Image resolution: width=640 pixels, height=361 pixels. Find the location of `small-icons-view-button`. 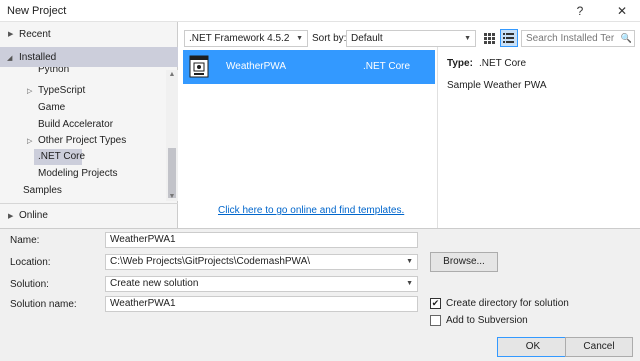

small-icons-view-button is located at coordinates (489, 38).